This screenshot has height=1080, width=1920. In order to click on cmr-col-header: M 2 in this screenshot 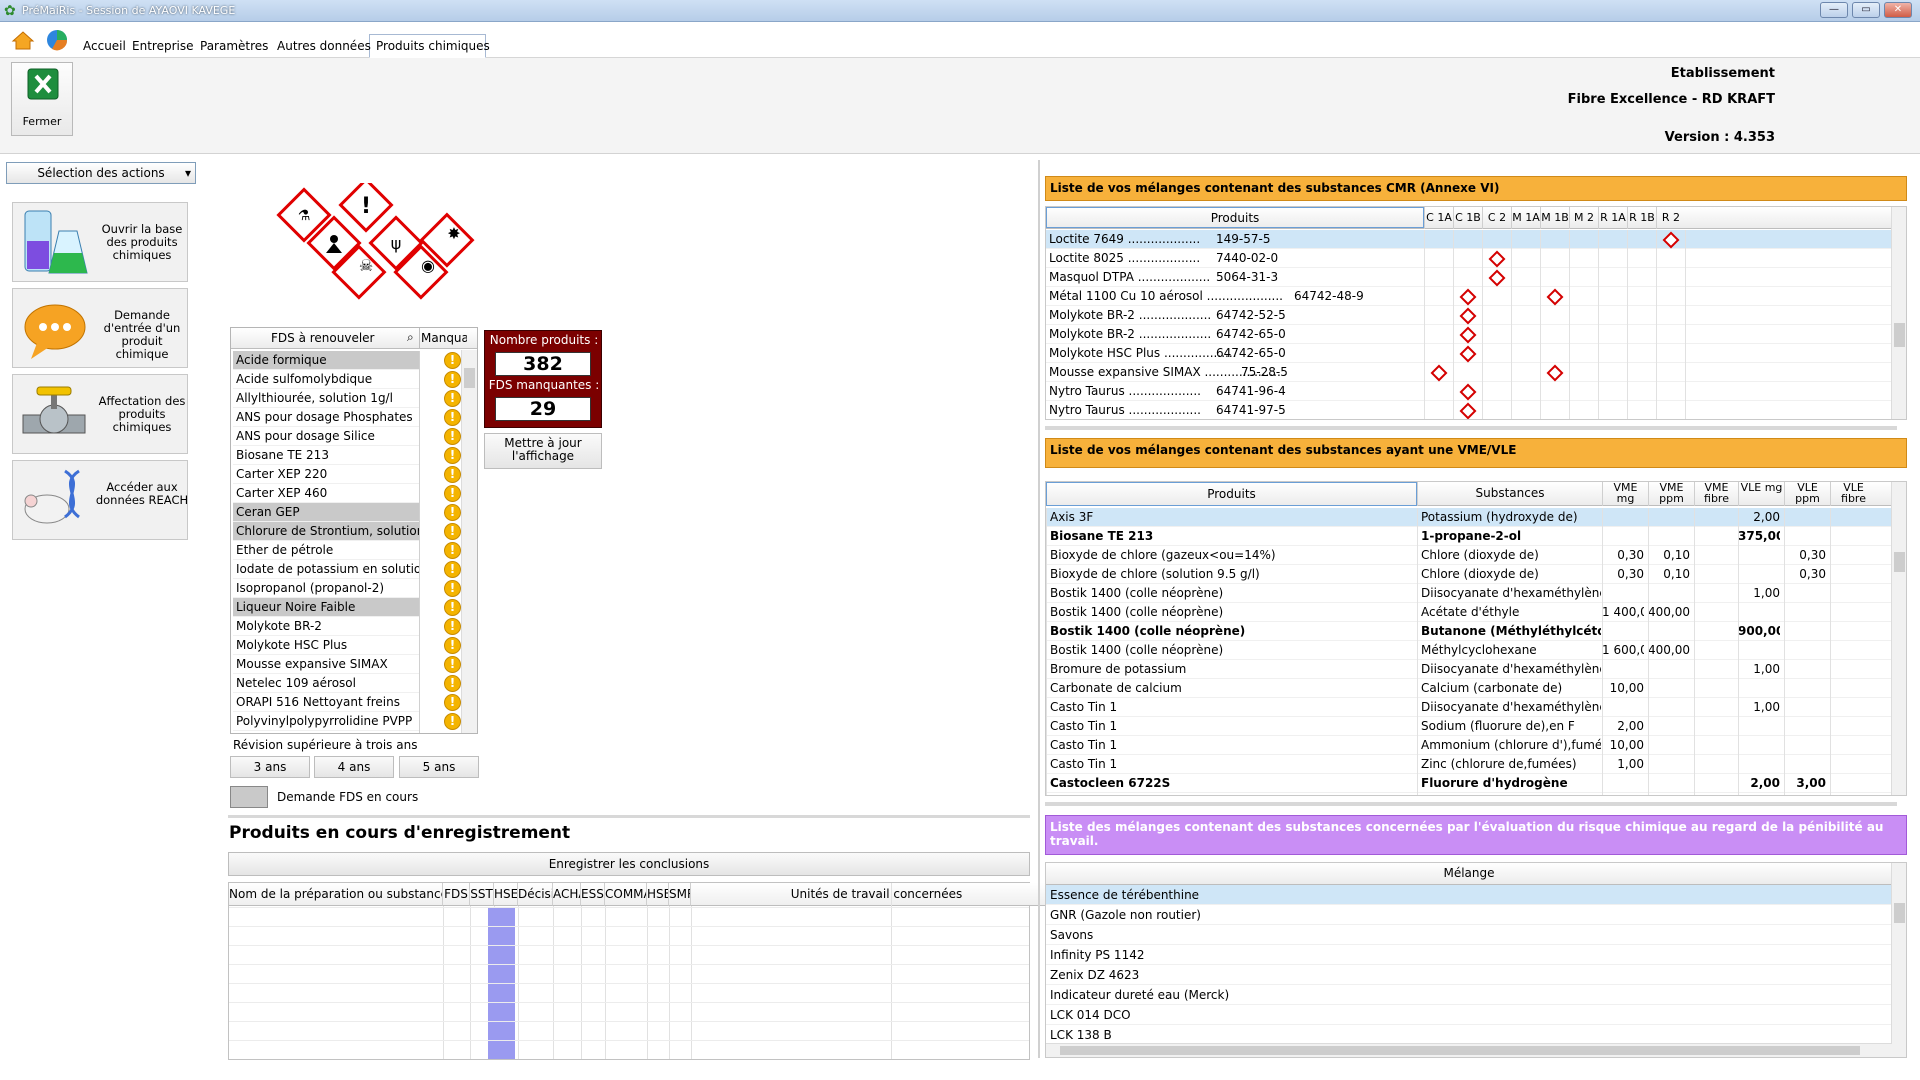, I will do `click(1583, 218)`.